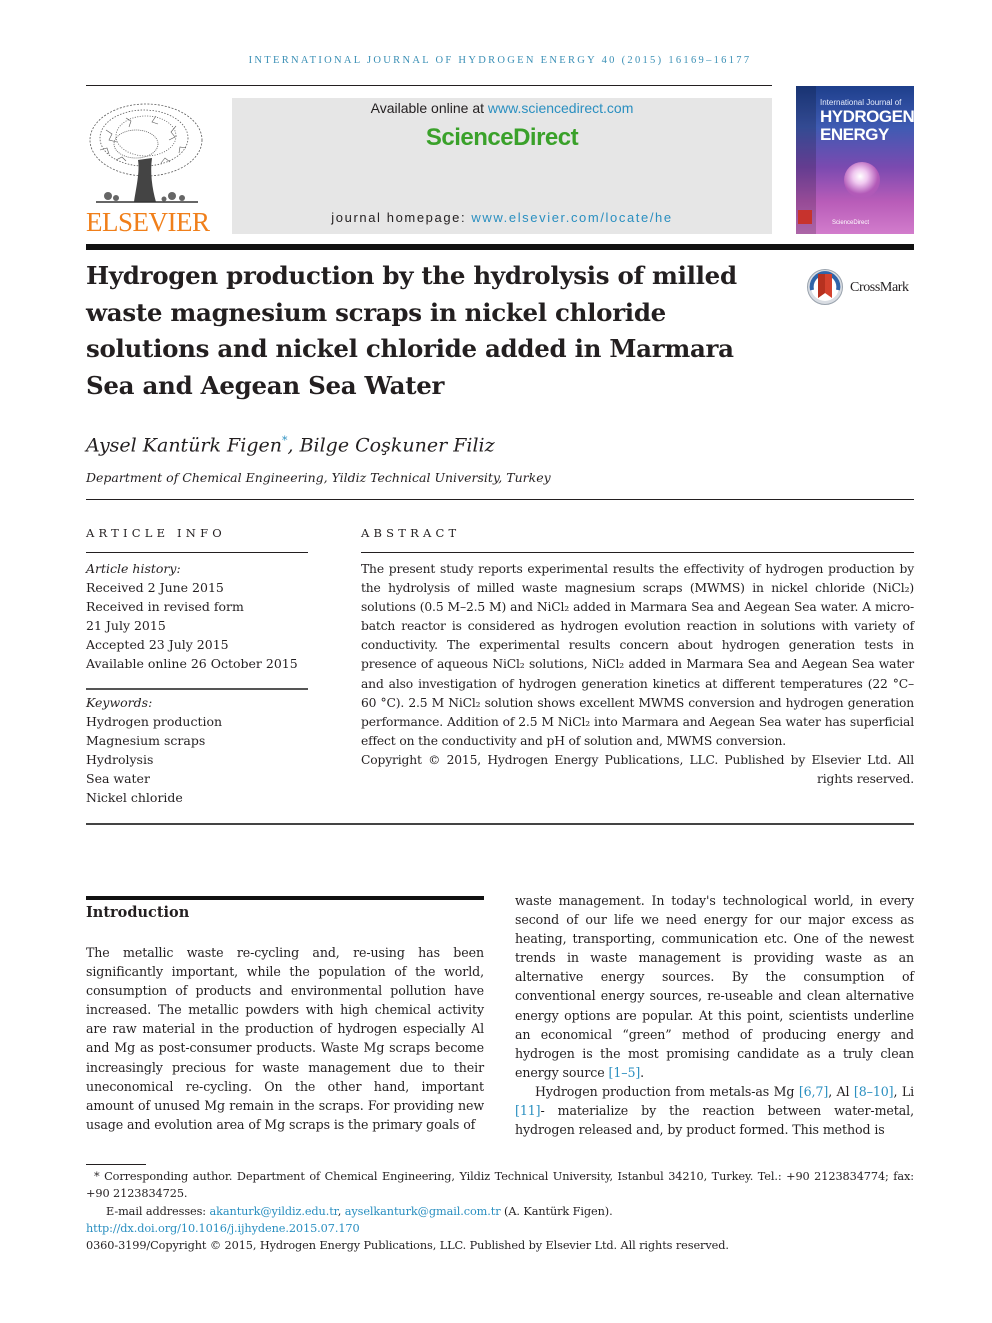 The height and width of the screenshot is (1323, 992). I want to click on paragraph-text: ., so click(642, 1072).